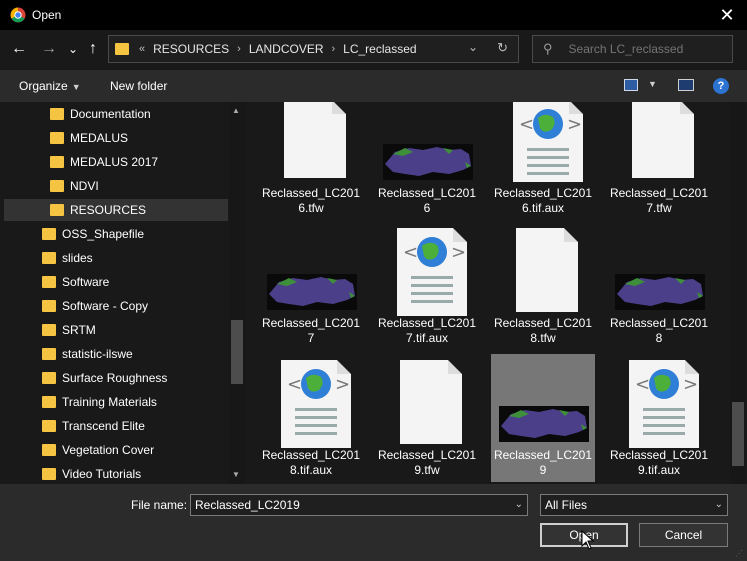  I want to click on sidebar-item: Software - Copy, so click(132, 306).